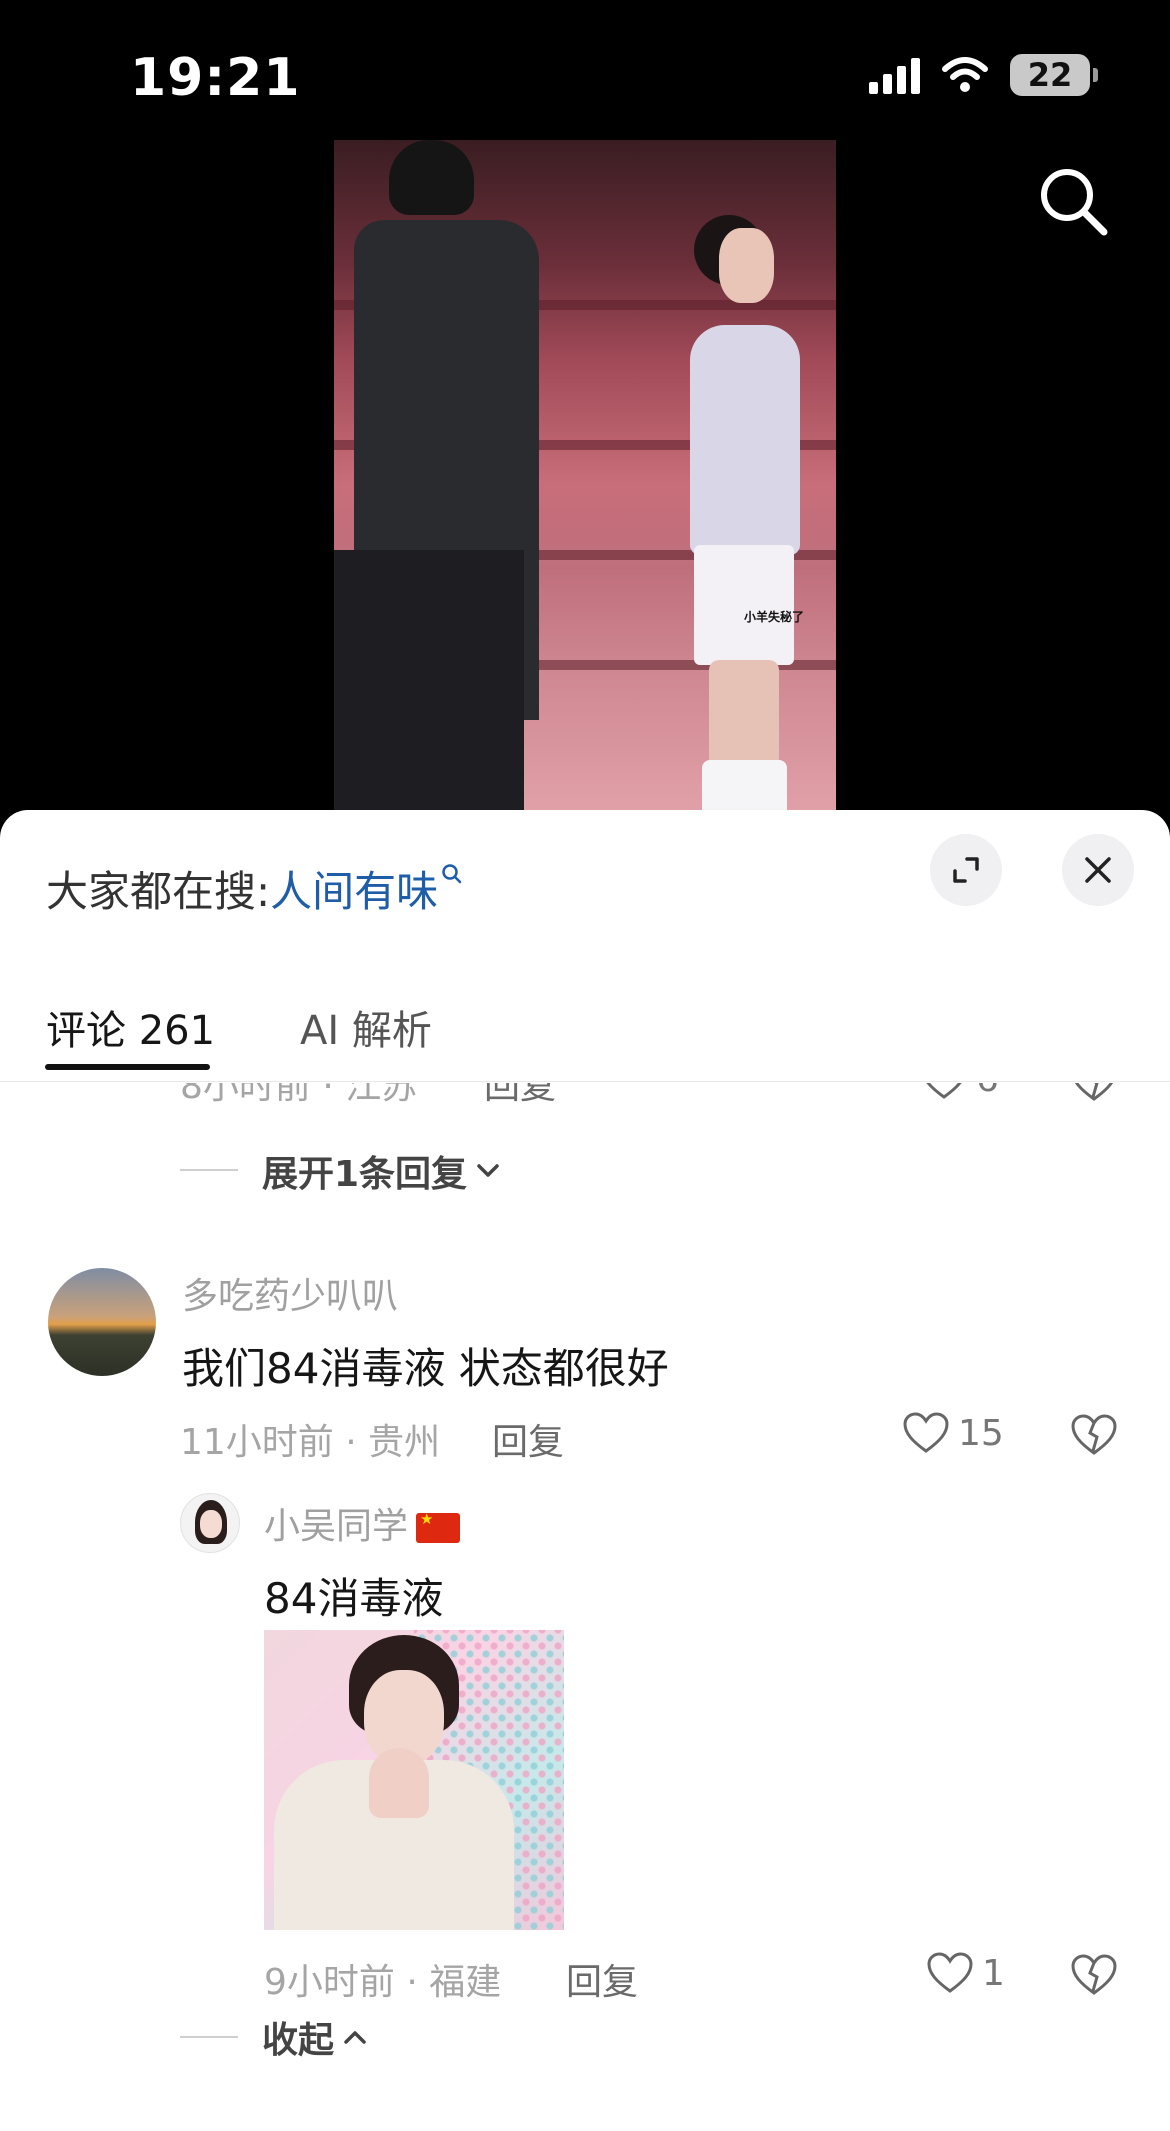  What do you see at coordinates (310, 1442) in the screenshot?
I see `comment-meta: 11小时前 · 贵州` at bounding box center [310, 1442].